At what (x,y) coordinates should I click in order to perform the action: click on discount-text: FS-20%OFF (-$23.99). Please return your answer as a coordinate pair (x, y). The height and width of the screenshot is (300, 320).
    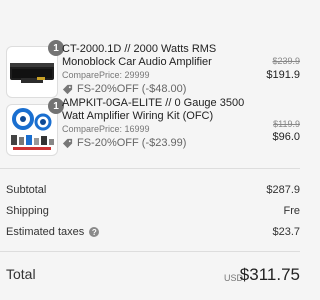
    Looking at the image, I should click on (132, 143).